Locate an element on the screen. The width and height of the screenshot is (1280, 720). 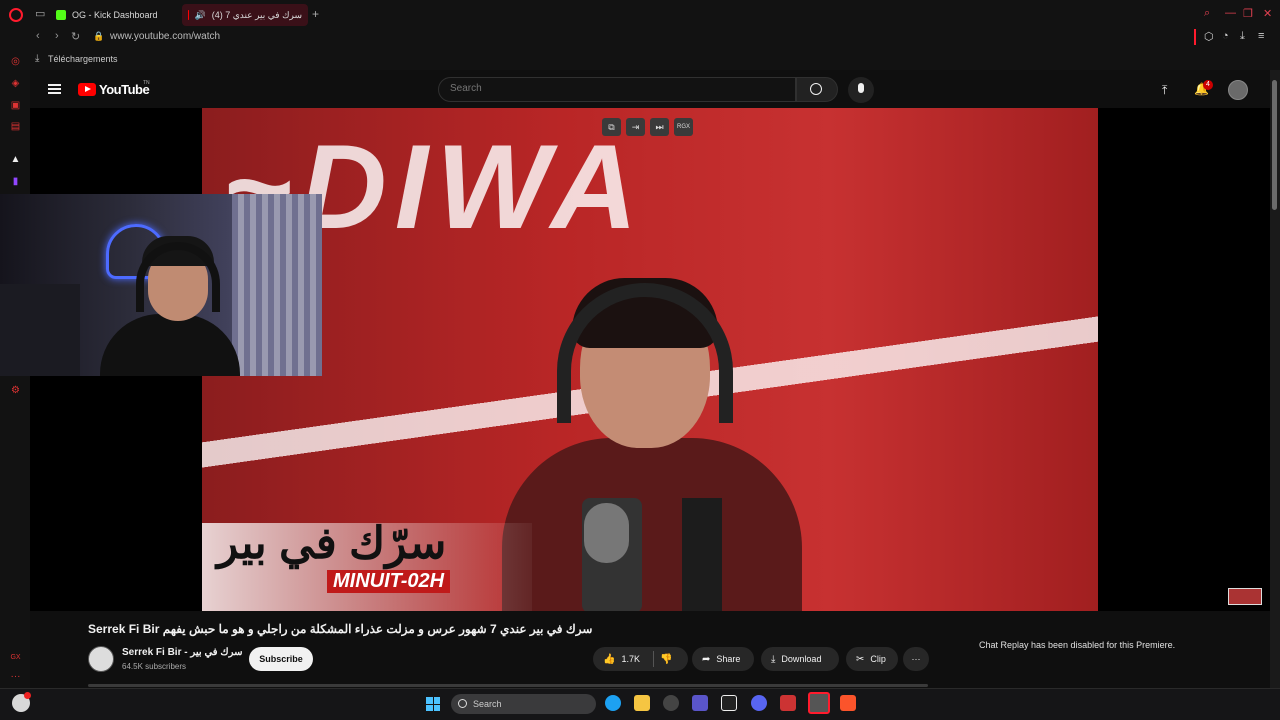
account-avatar is located at coordinates (1238, 90).